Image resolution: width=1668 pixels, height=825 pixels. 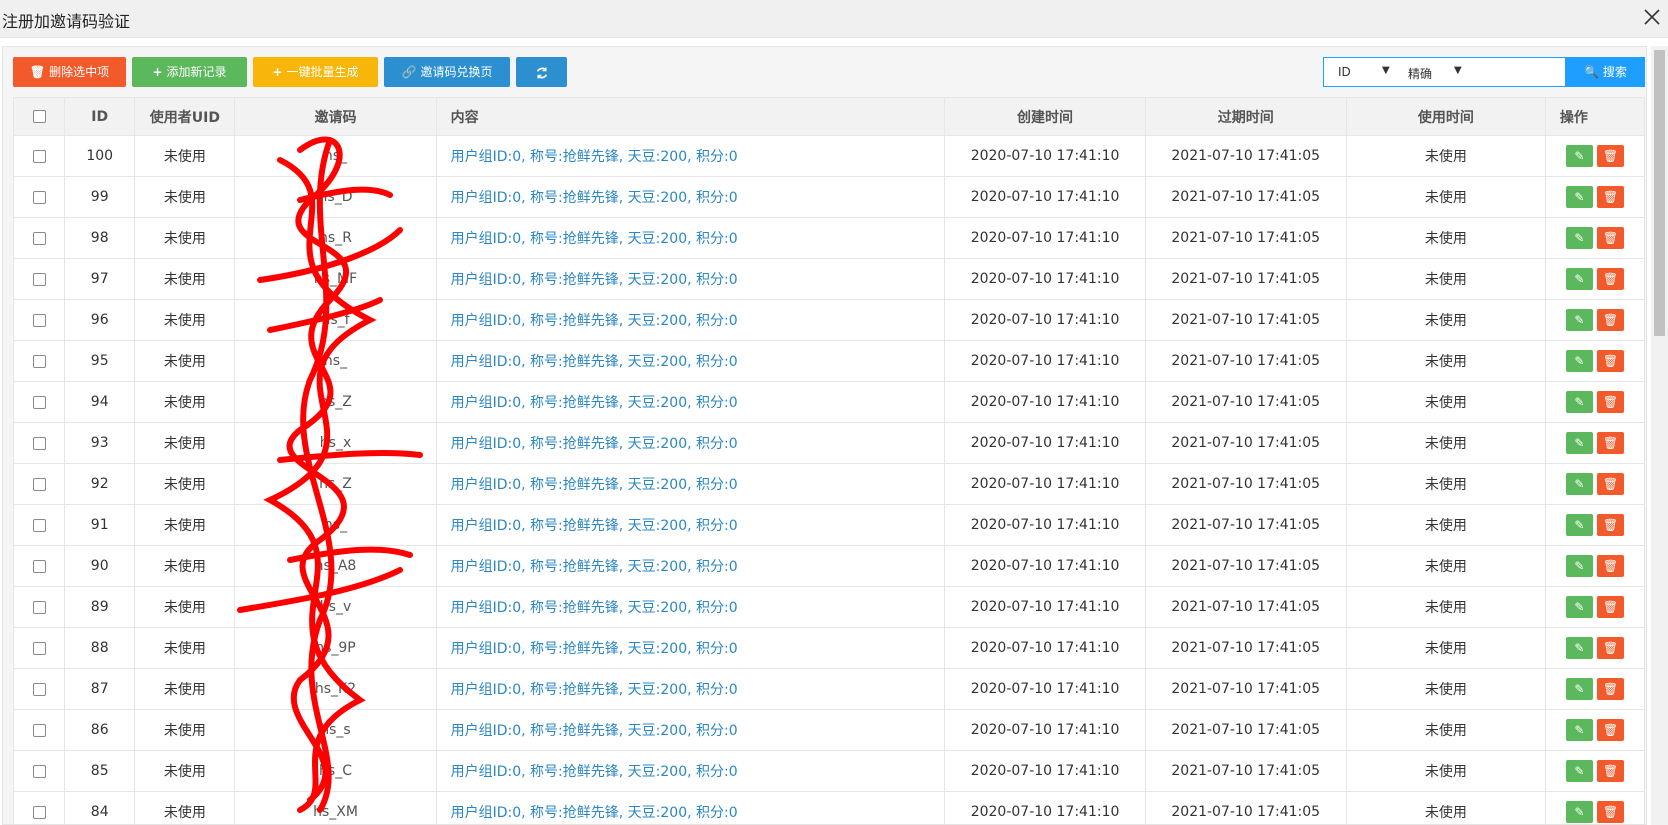 What do you see at coordinates (1659, 193) in the screenshot?
I see `scrollbar-thumb` at bounding box center [1659, 193].